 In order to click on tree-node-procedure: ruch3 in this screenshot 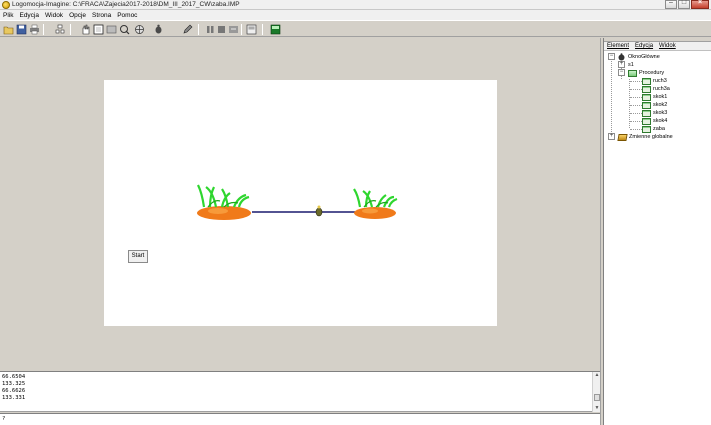, I will do `click(654, 81)`.